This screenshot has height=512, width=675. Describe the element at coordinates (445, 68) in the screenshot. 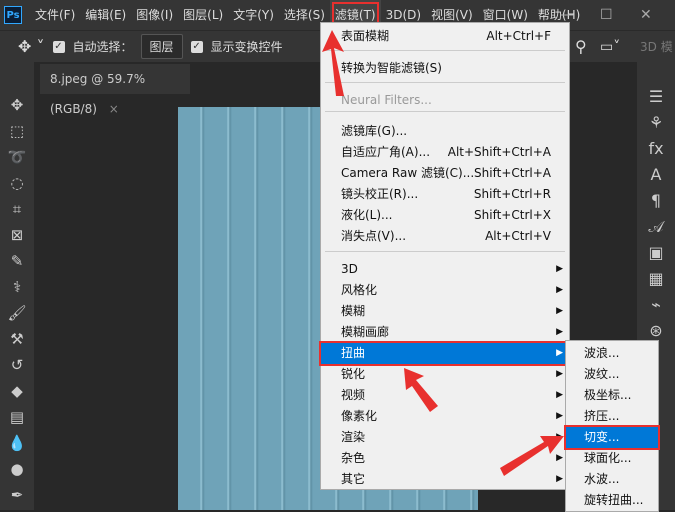

I see `filter-menu-item: 转换为智能滤镜(S)` at that location.